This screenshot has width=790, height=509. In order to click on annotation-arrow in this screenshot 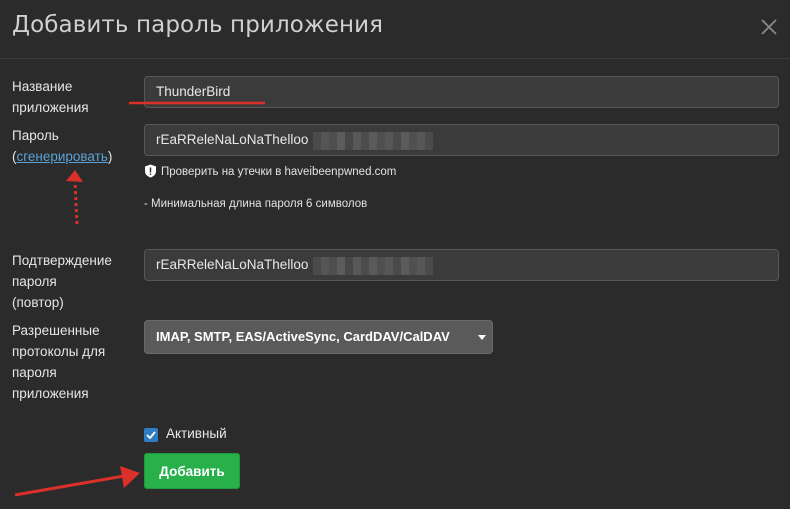, I will do `click(69, 485)`.